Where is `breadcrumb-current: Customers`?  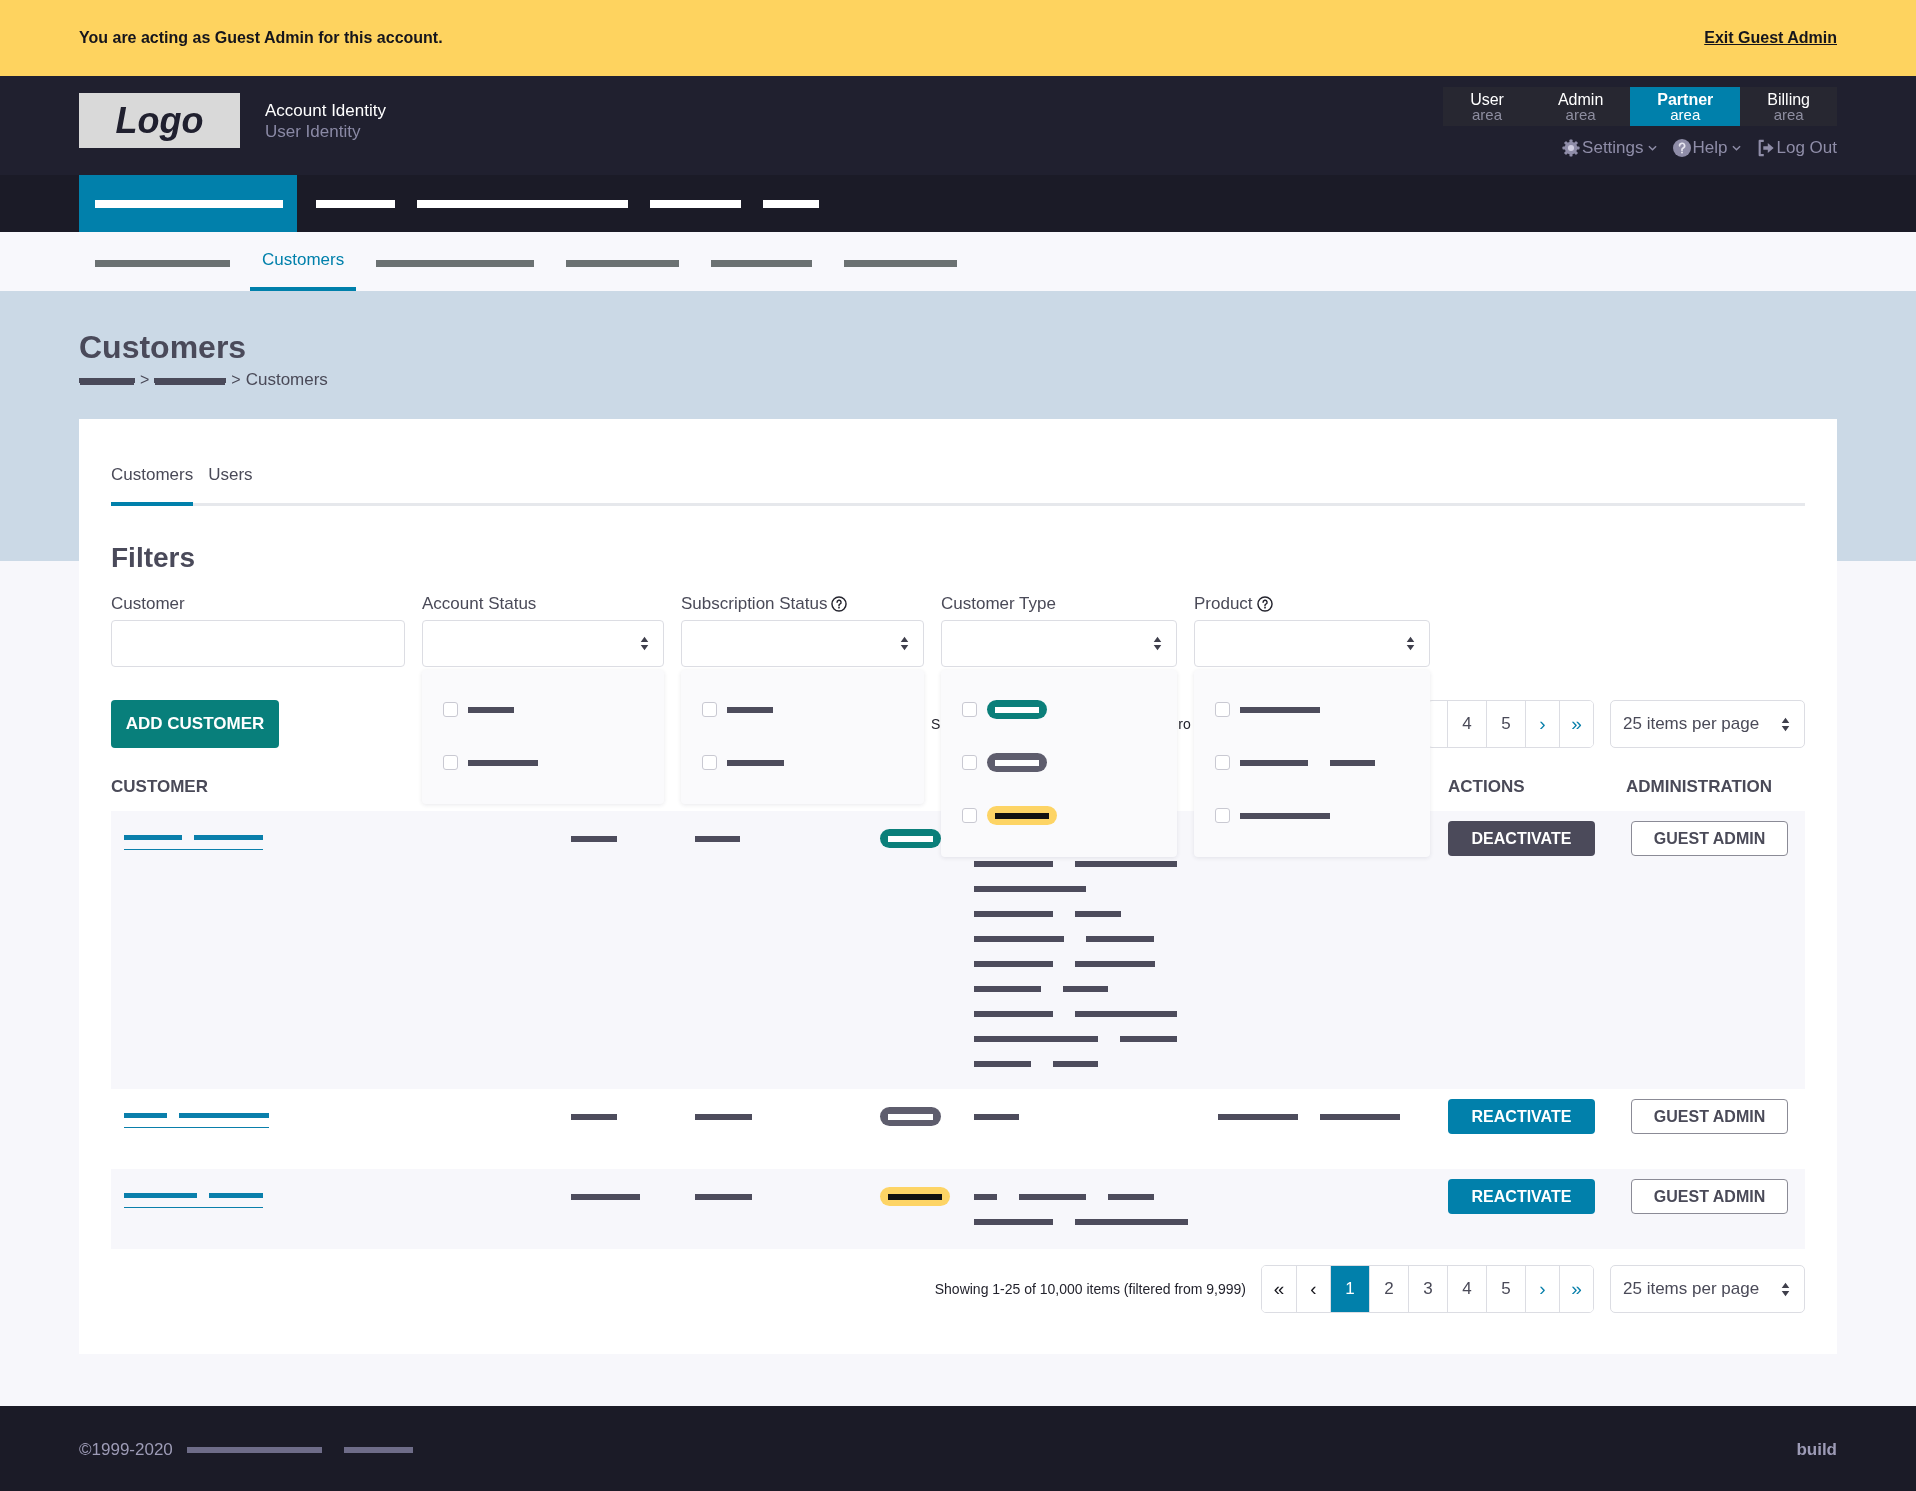 breadcrumb-current: Customers is located at coordinates (286, 380).